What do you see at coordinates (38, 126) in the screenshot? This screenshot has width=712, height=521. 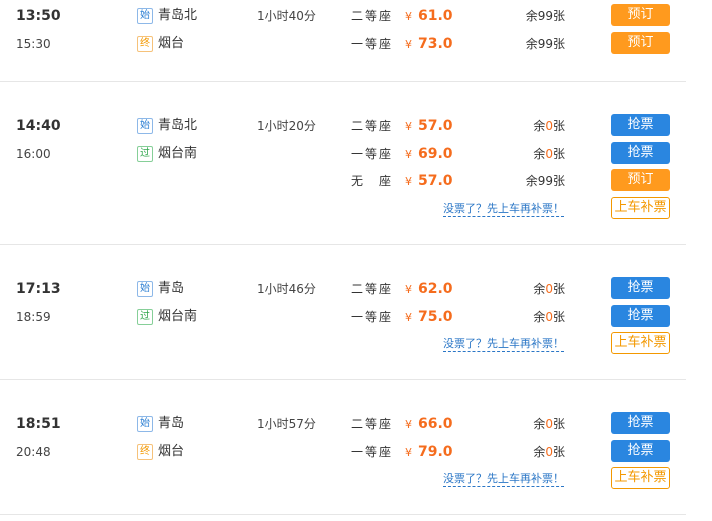 I see `departure-time: 14:40` at bounding box center [38, 126].